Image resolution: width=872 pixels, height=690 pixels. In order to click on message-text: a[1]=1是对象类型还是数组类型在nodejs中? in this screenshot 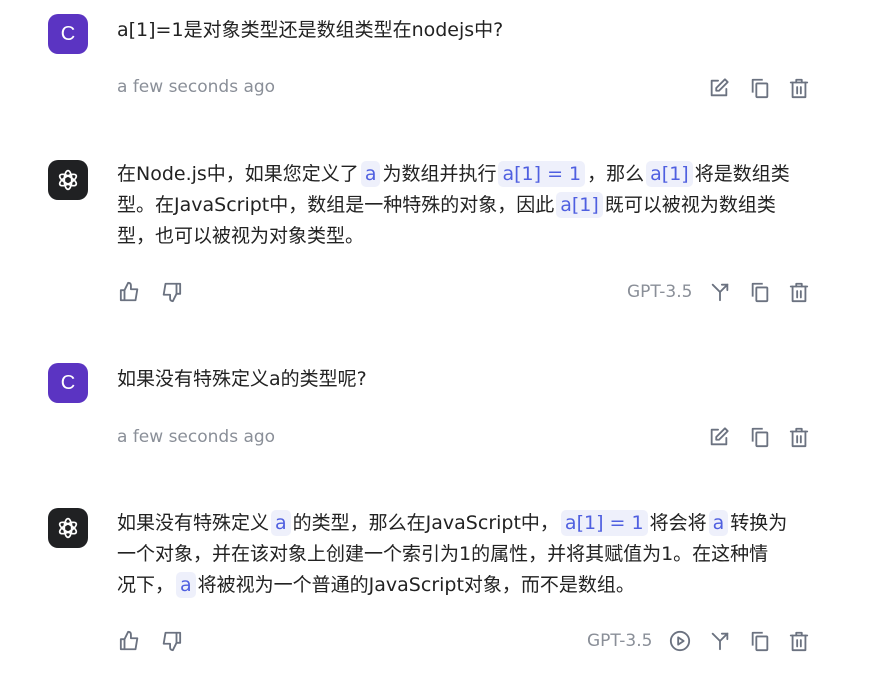, I will do `click(310, 30)`.